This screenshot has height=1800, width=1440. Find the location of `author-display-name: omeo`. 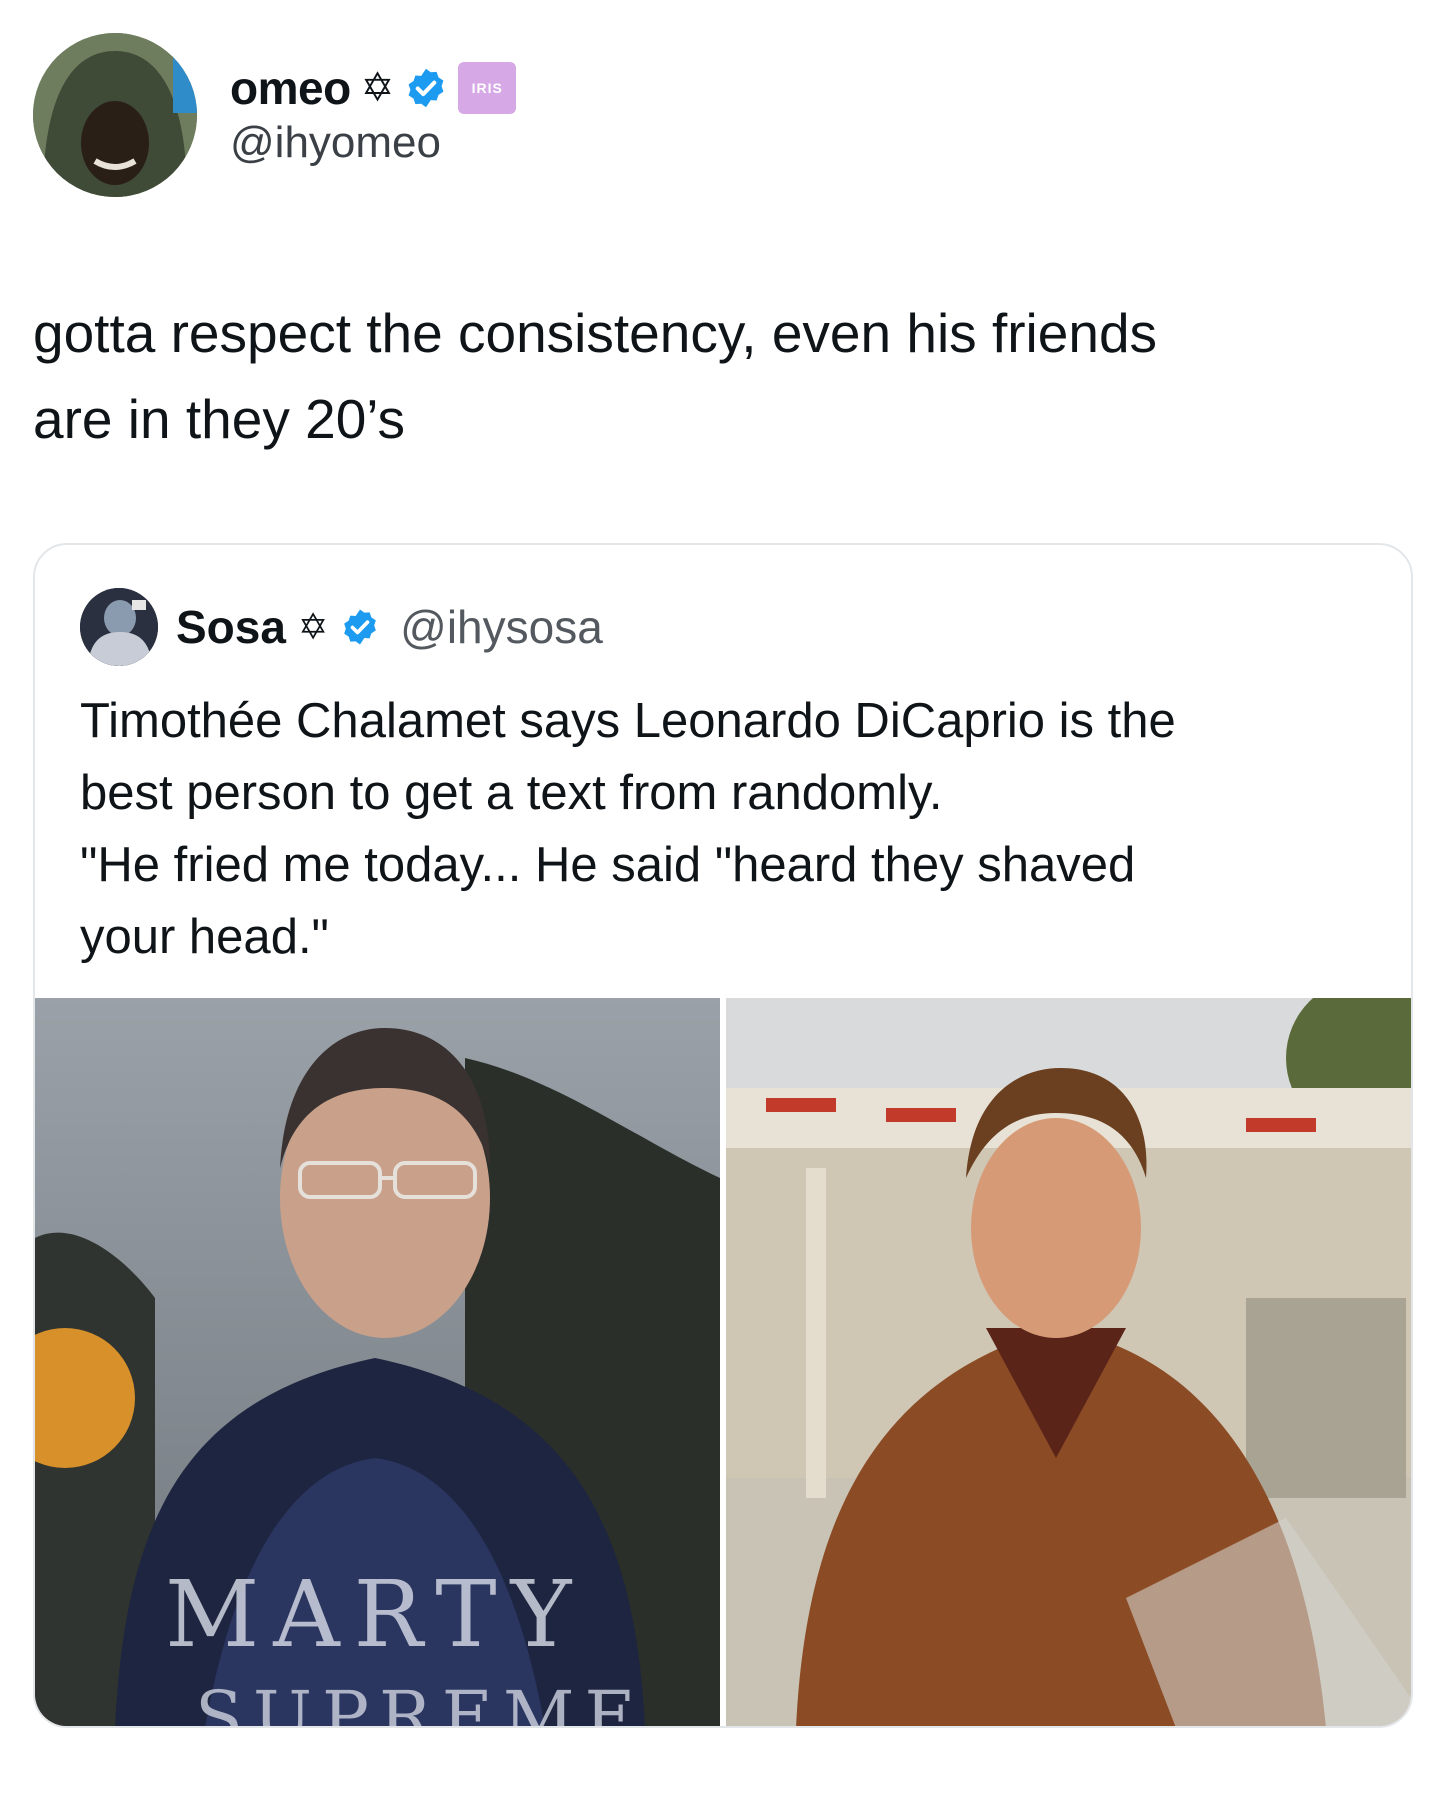

author-display-name: omeo is located at coordinates (290, 88).